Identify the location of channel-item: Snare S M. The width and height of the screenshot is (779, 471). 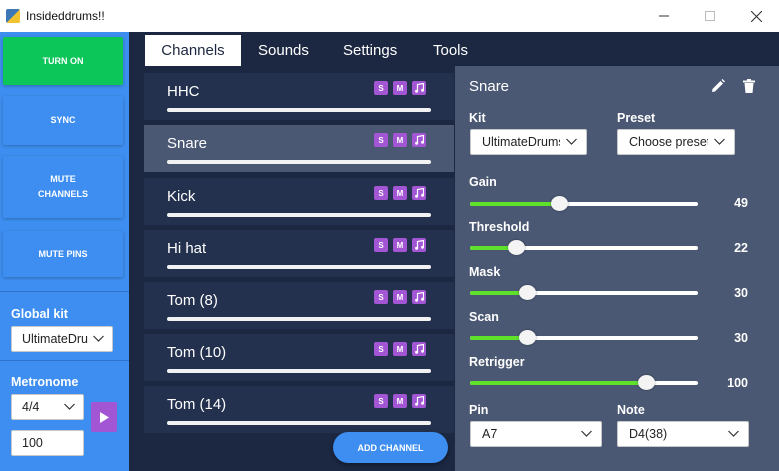
(299, 148).